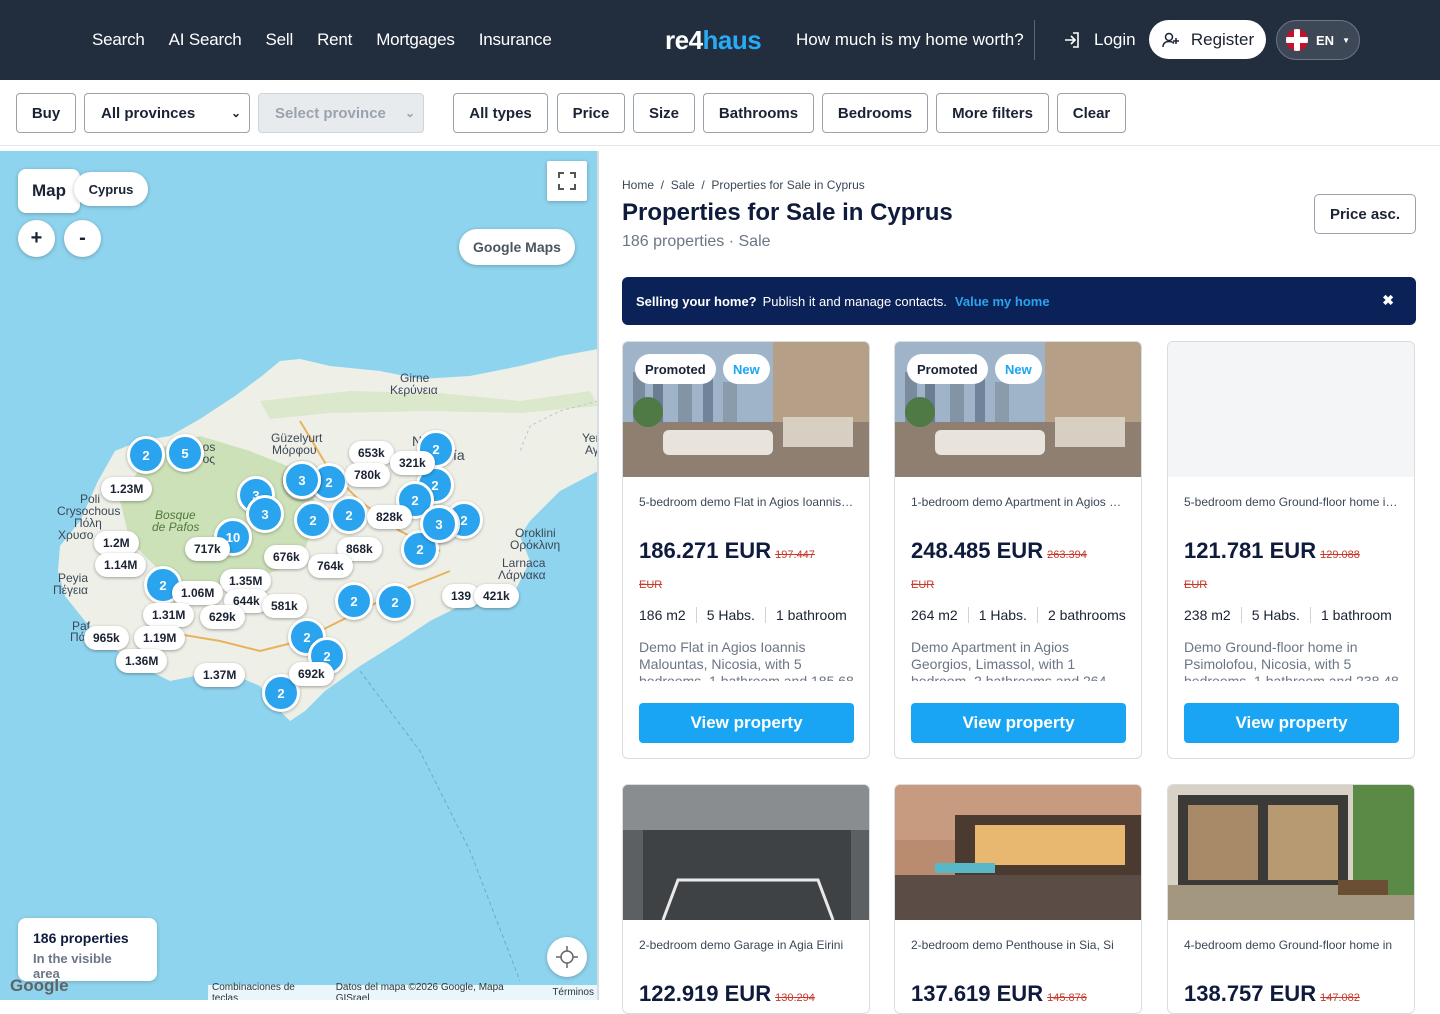 The height and width of the screenshot is (1014, 1440). What do you see at coordinates (662, 615) in the screenshot?
I see `property-area: 186 m2` at bounding box center [662, 615].